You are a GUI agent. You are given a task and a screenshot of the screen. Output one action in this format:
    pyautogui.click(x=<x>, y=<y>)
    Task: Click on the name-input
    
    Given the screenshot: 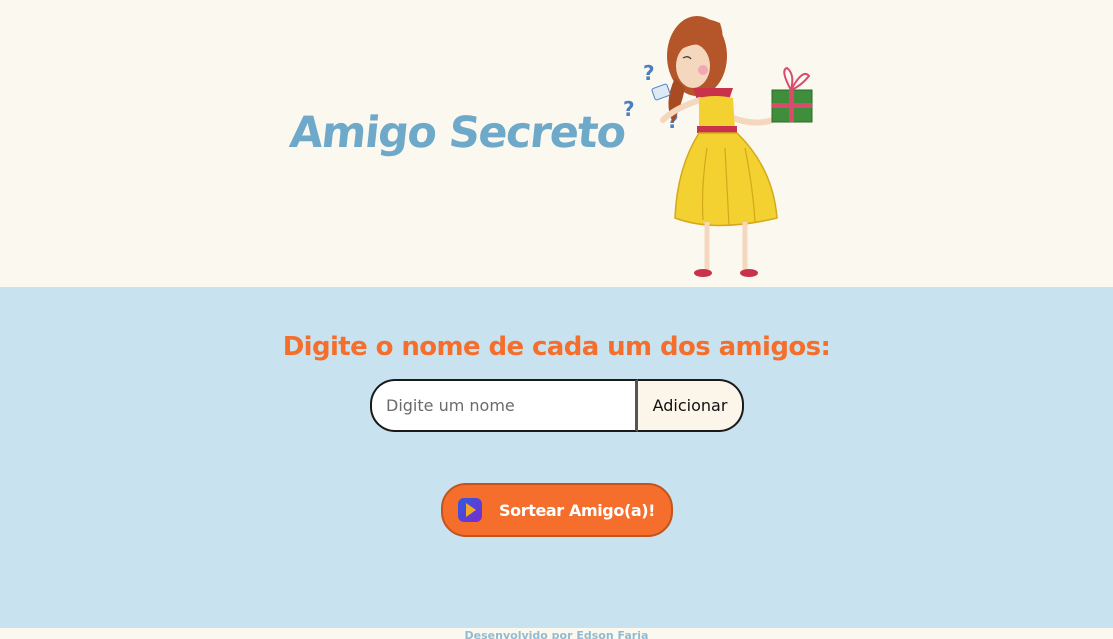 What is the action you would take?
    pyautogui.click(x=504, y=405)
    